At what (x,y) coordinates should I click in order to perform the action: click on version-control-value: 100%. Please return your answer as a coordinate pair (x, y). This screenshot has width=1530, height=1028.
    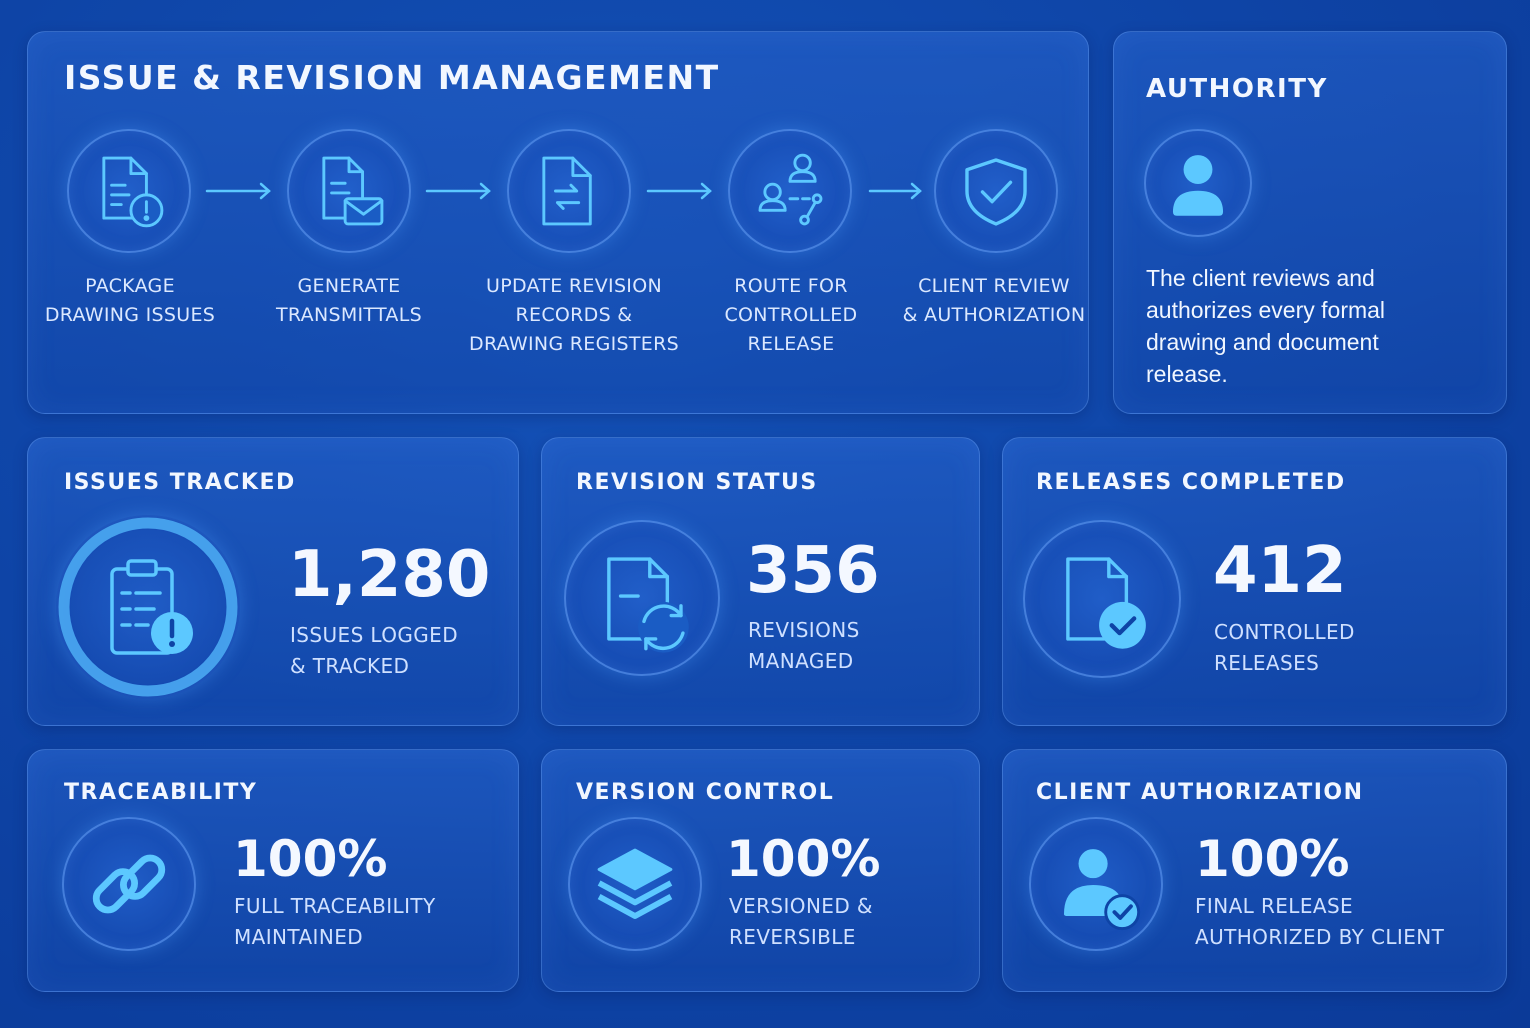
    Looking at the image, I should click on (803, 859).